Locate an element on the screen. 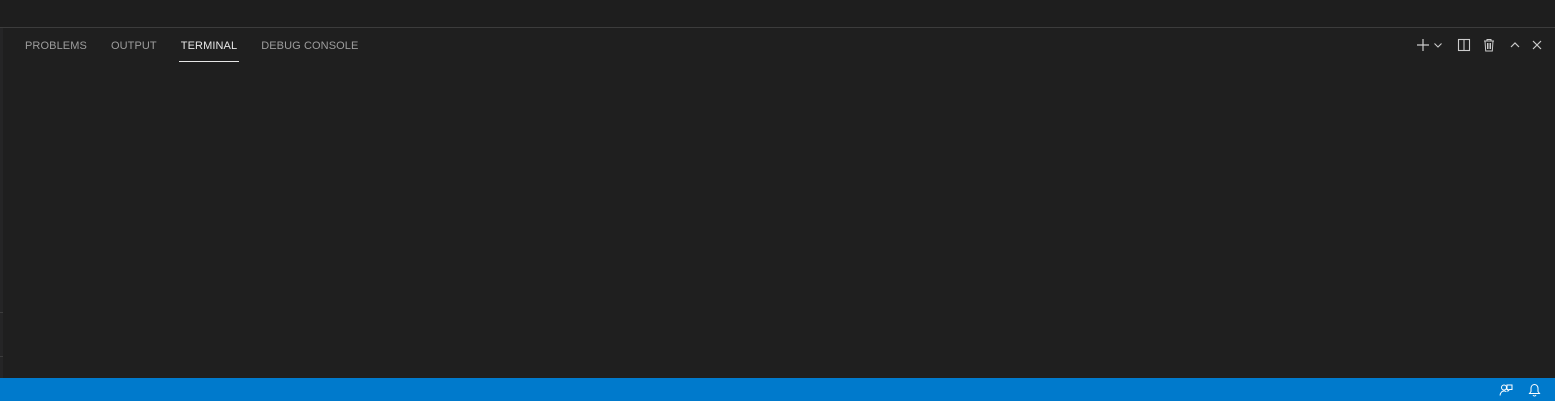 This screenshot has width=1555, height=401. maximize-panel-button is located at coordinates (1515, 45).